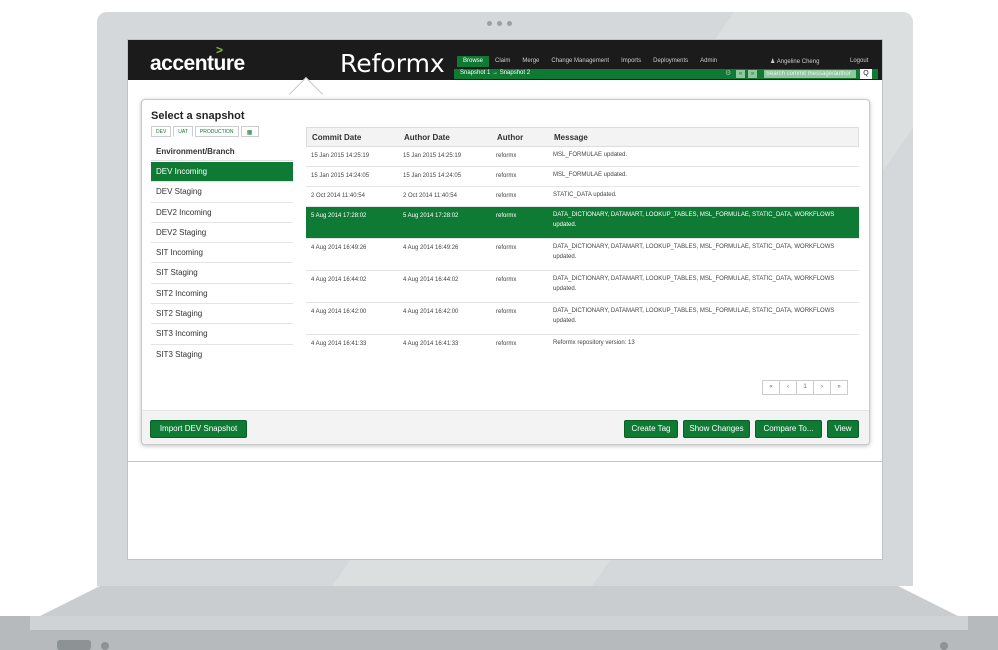  I want to click on company-logo: accenture, so click(197, 64).